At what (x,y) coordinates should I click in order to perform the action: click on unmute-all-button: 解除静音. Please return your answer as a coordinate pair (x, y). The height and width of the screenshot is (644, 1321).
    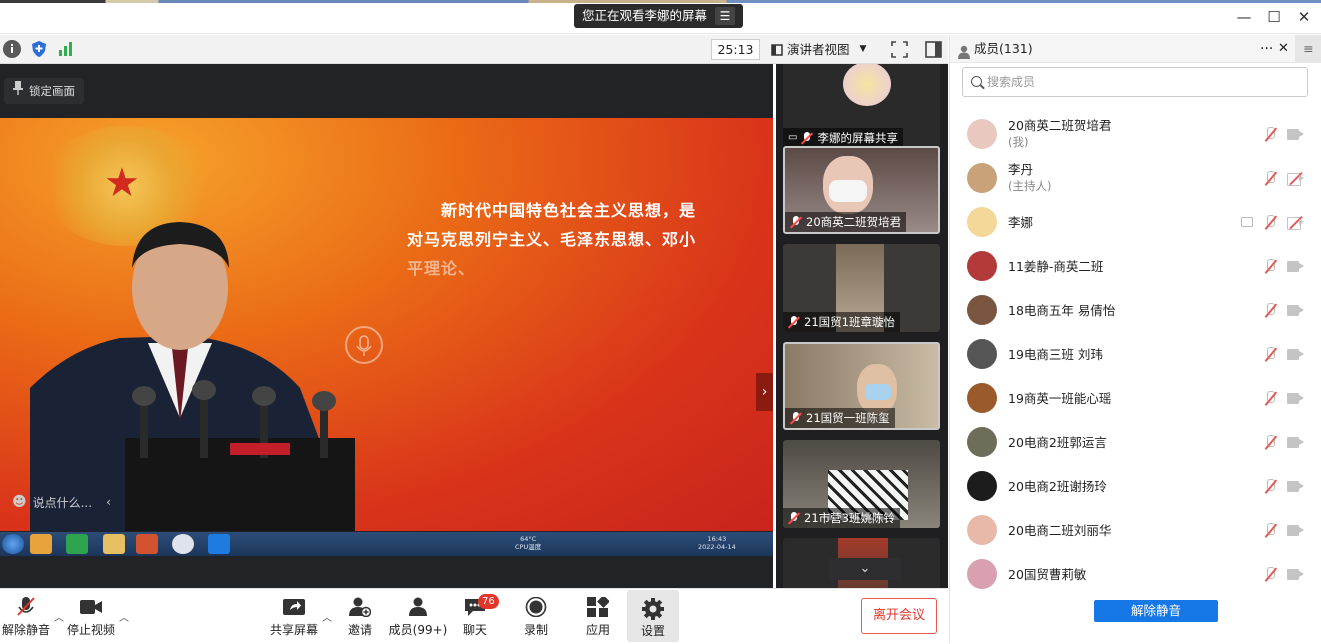
    Looking at the image, I should click on (1156, 611).